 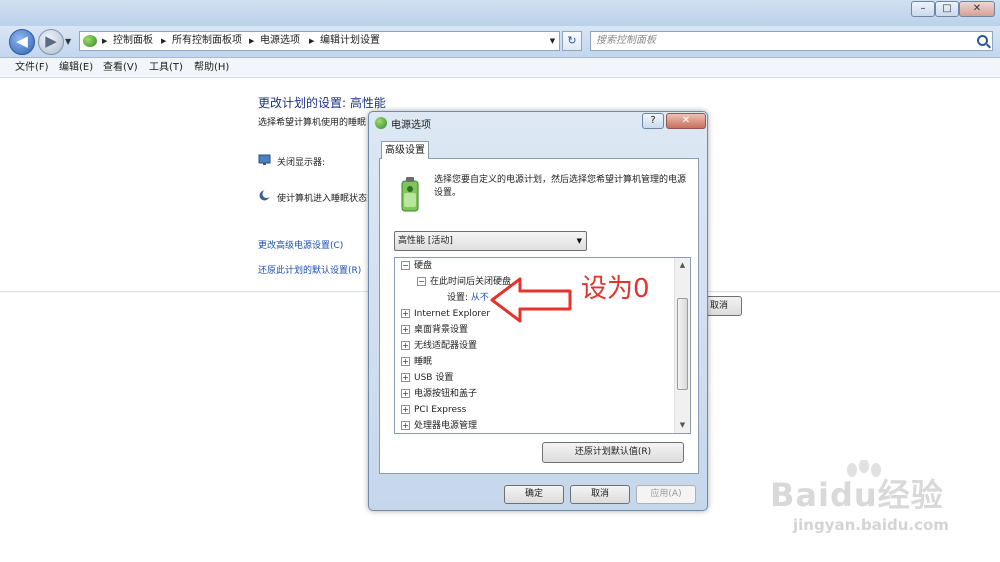 What do you see at coordinates (446, 426) in the screenshot?
I see `tree-item-label: 处理器电源管理` at bounding box center [446, 426].